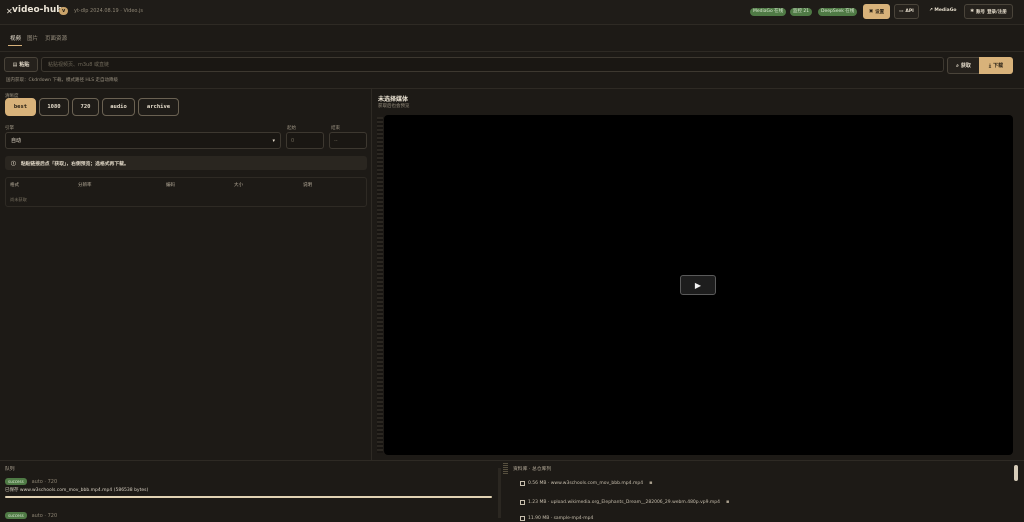 Image resolution: width=1024 pixels, height=522 pixels. I want to click on api-icon: ▭, so click(901, 11).